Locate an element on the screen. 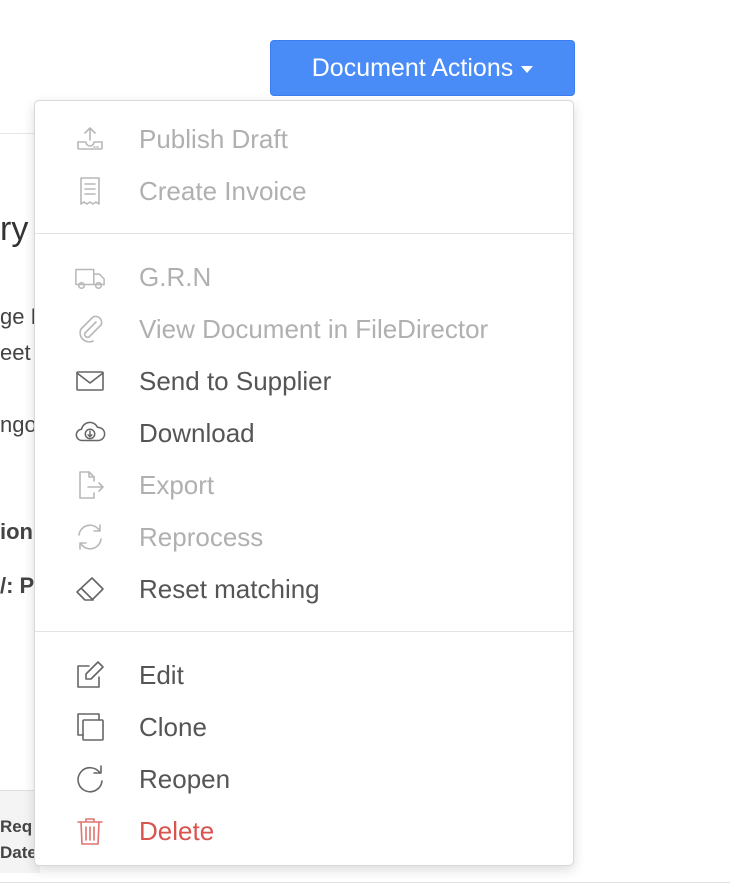 This screenshot has width=730, height=886. menu-item-delete: Delete is located at coordinates (304, 830).